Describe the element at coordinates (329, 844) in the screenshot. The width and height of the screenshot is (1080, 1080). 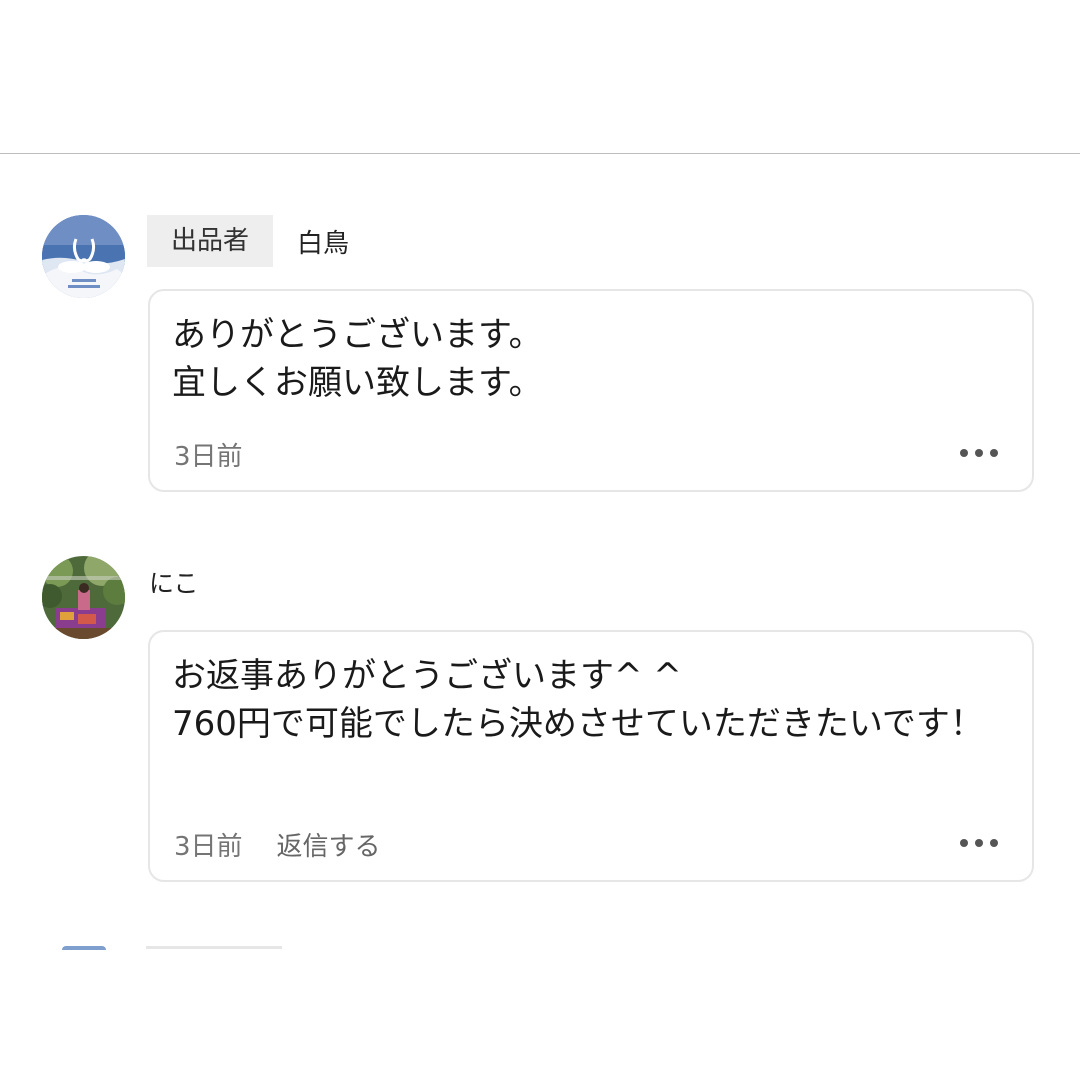
I see `reply-button: 返信する` at that location.